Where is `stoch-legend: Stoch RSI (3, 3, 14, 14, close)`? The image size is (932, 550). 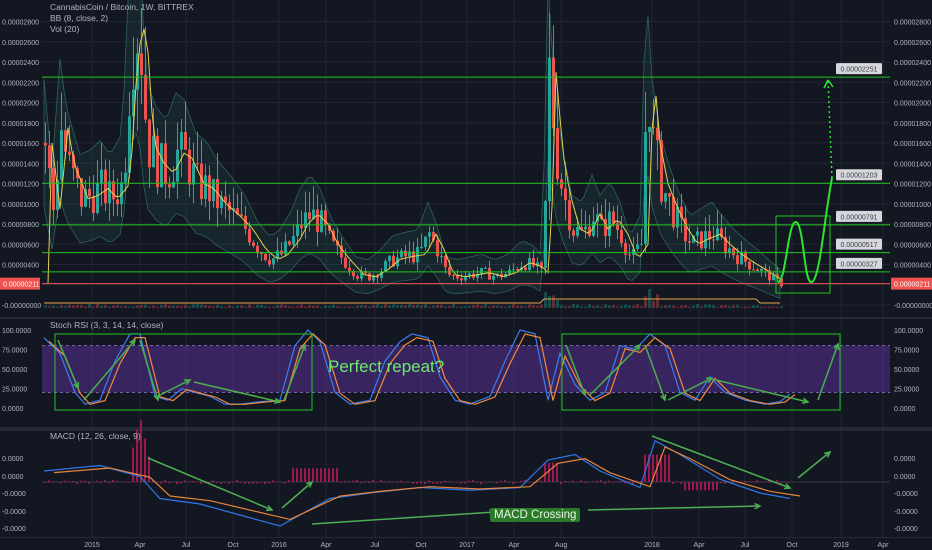
stoch-legend: Stoch RSI (3, 3, 14, 14, close) is located at coordinates (106, 325).